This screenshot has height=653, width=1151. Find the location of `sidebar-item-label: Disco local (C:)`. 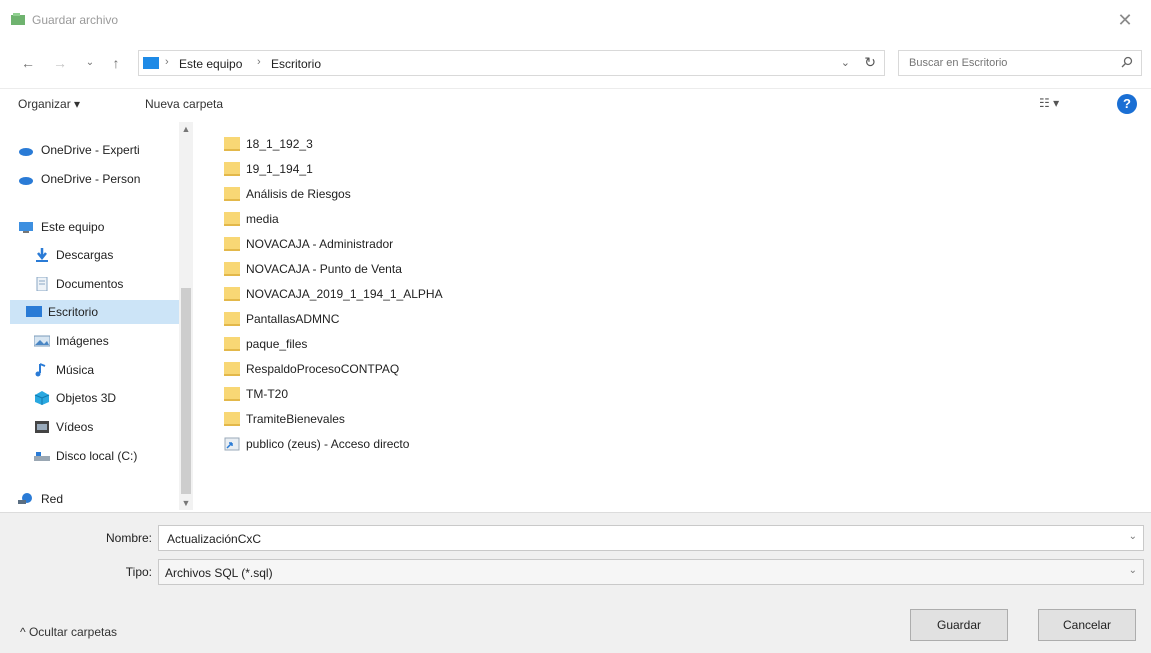

sidebar-item-label: Disco local (C:) is located at coordinates (97, 456).